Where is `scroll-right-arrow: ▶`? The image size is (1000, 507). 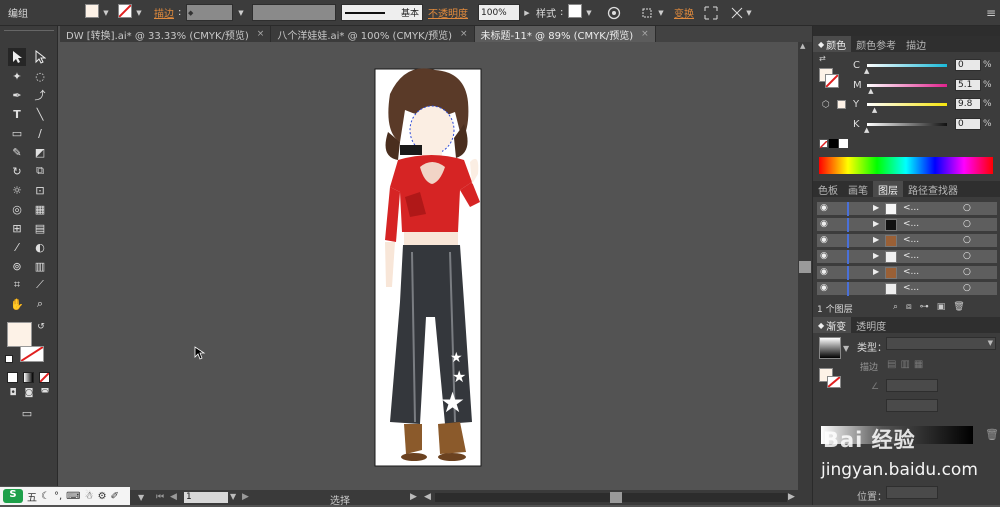 scroll-right-arrow: ▶ is located at coordinates (791, 497).